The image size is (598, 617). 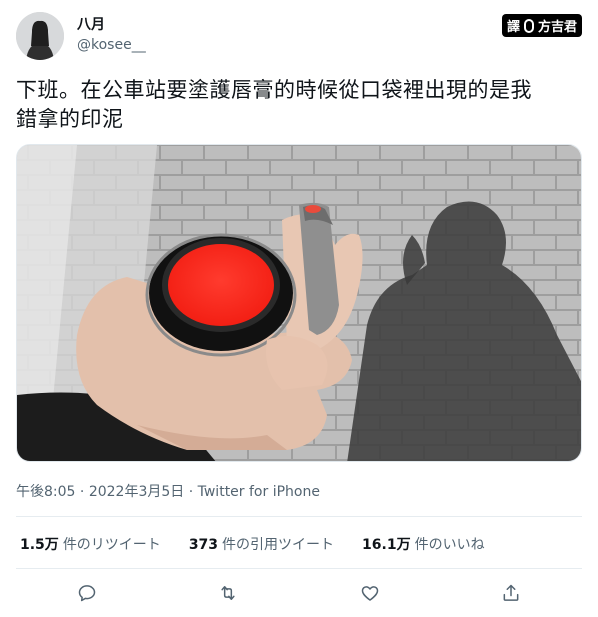 What do you see at coordinates (259, 492) in the screenshot?
I see `tweet-source: Twitter for iPhone` at bounding box center [259, 492].